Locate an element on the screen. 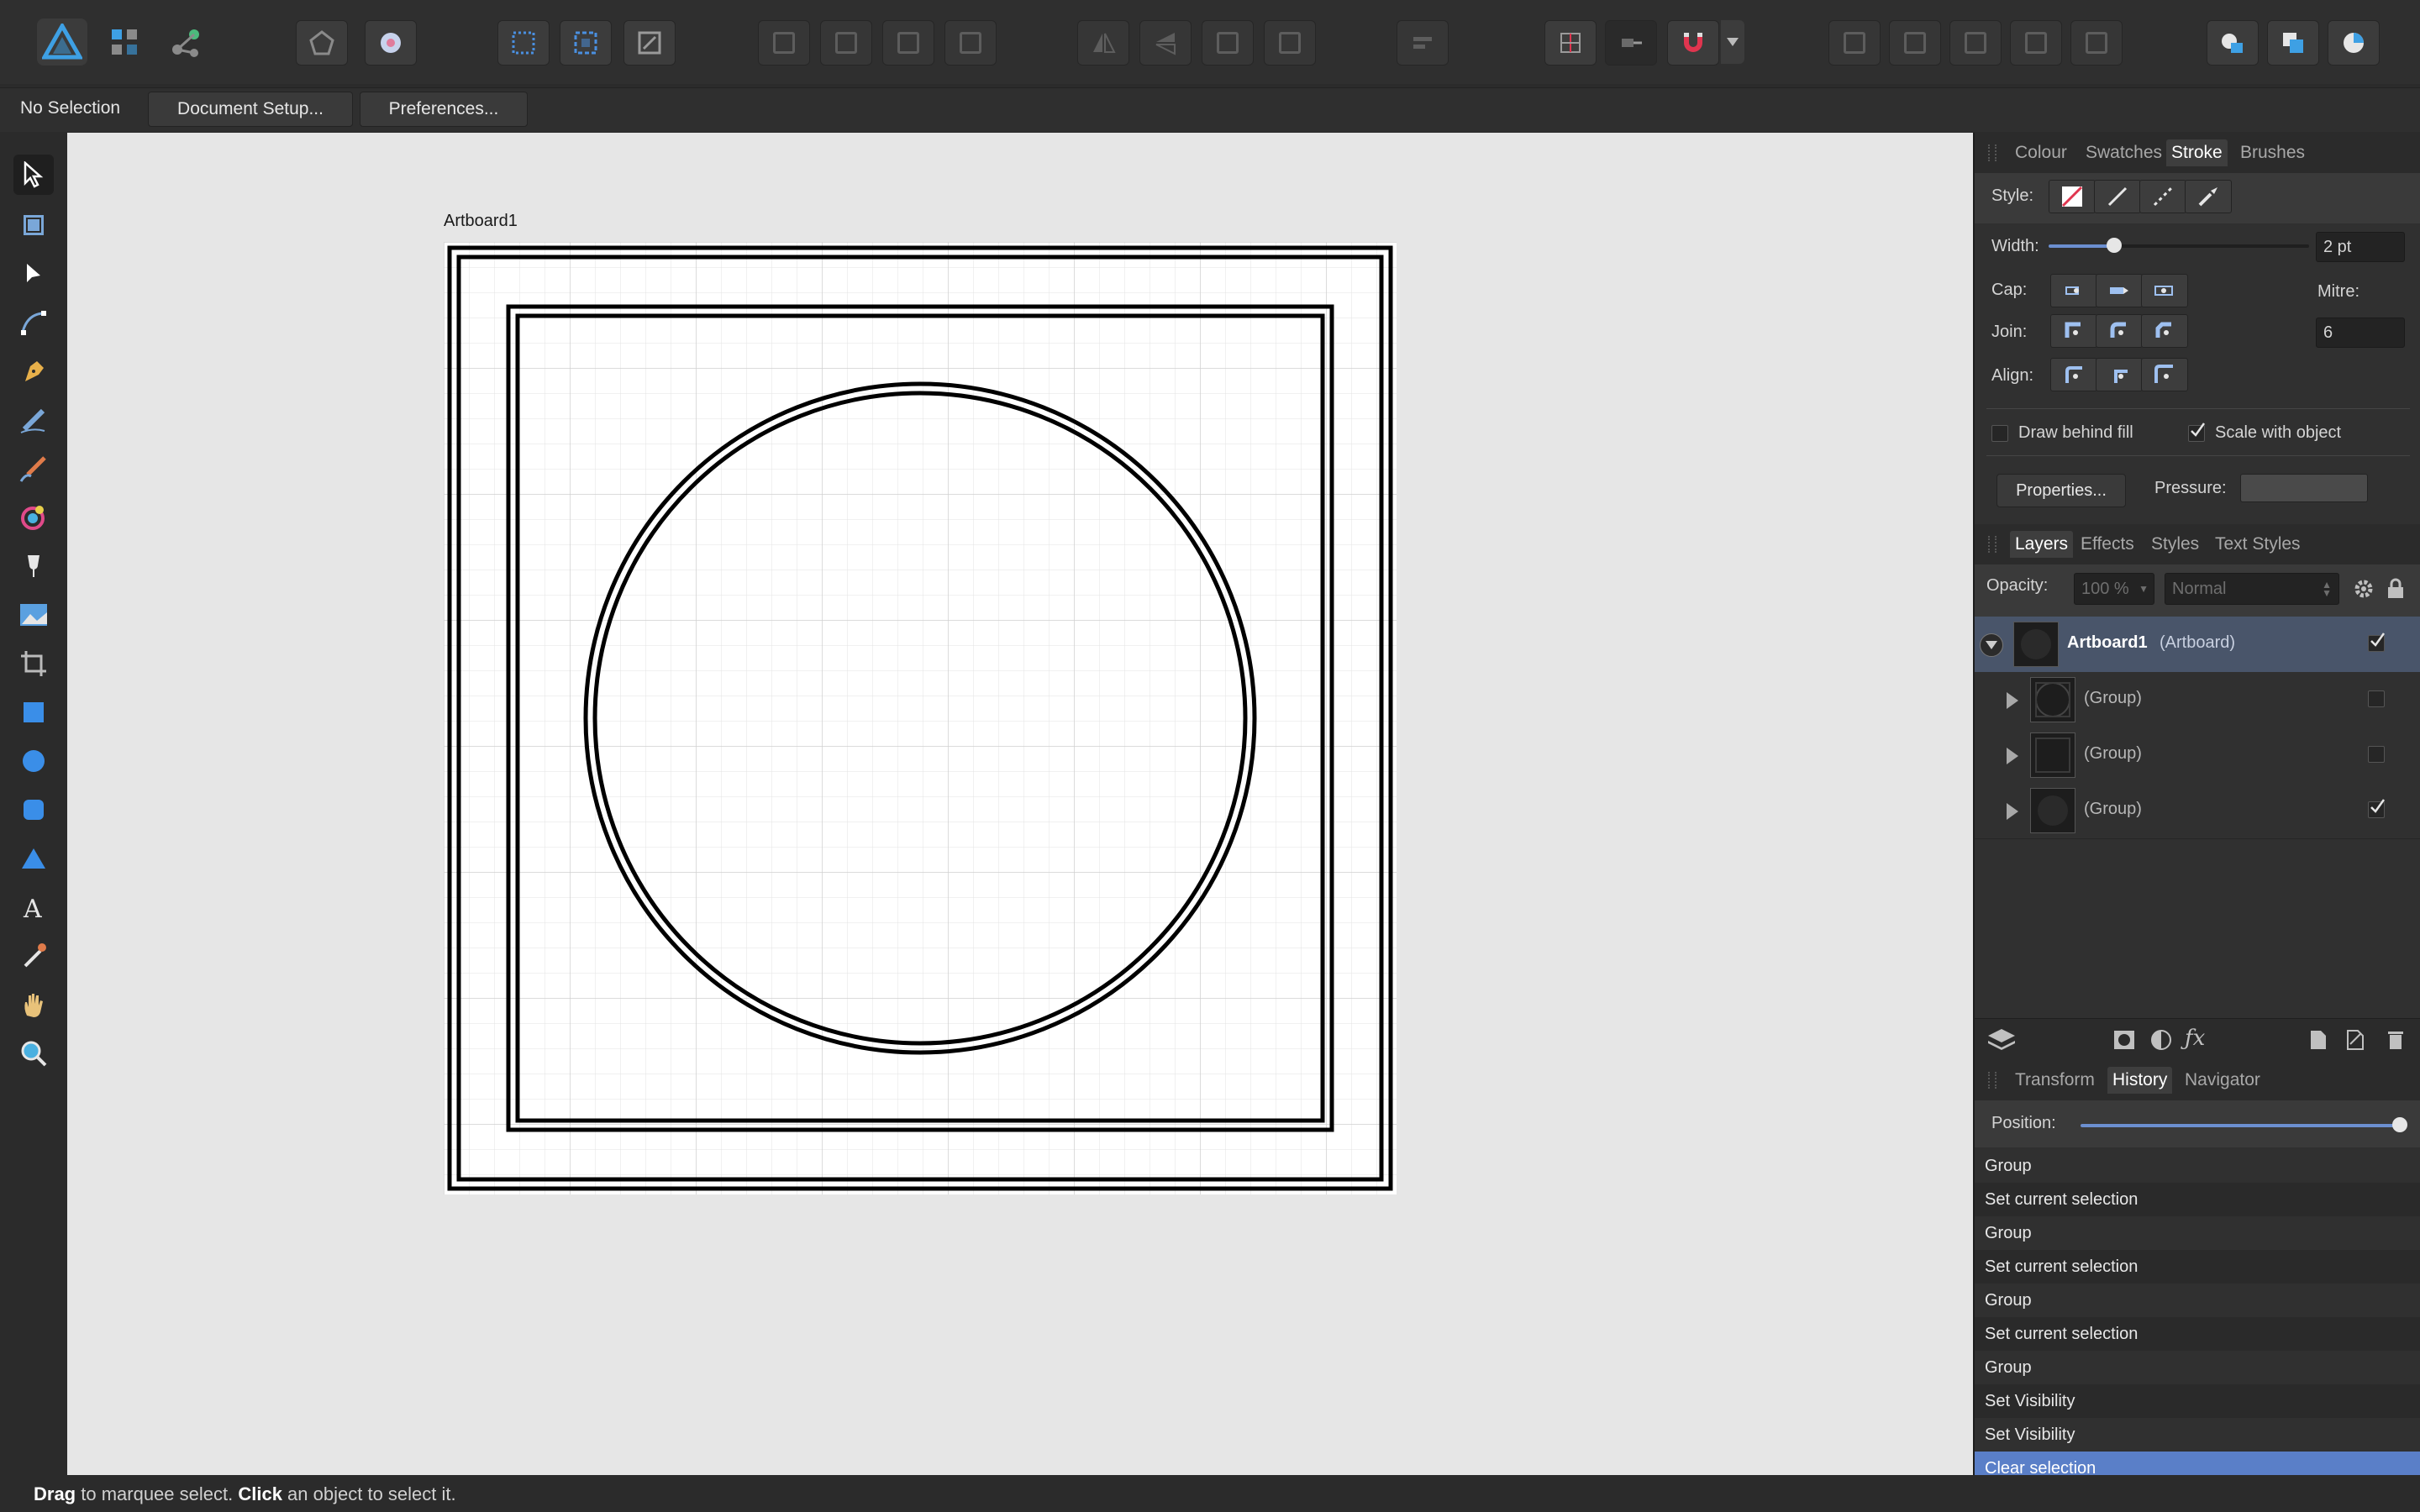  align-center-icon is located at coordinates (2073, 374).